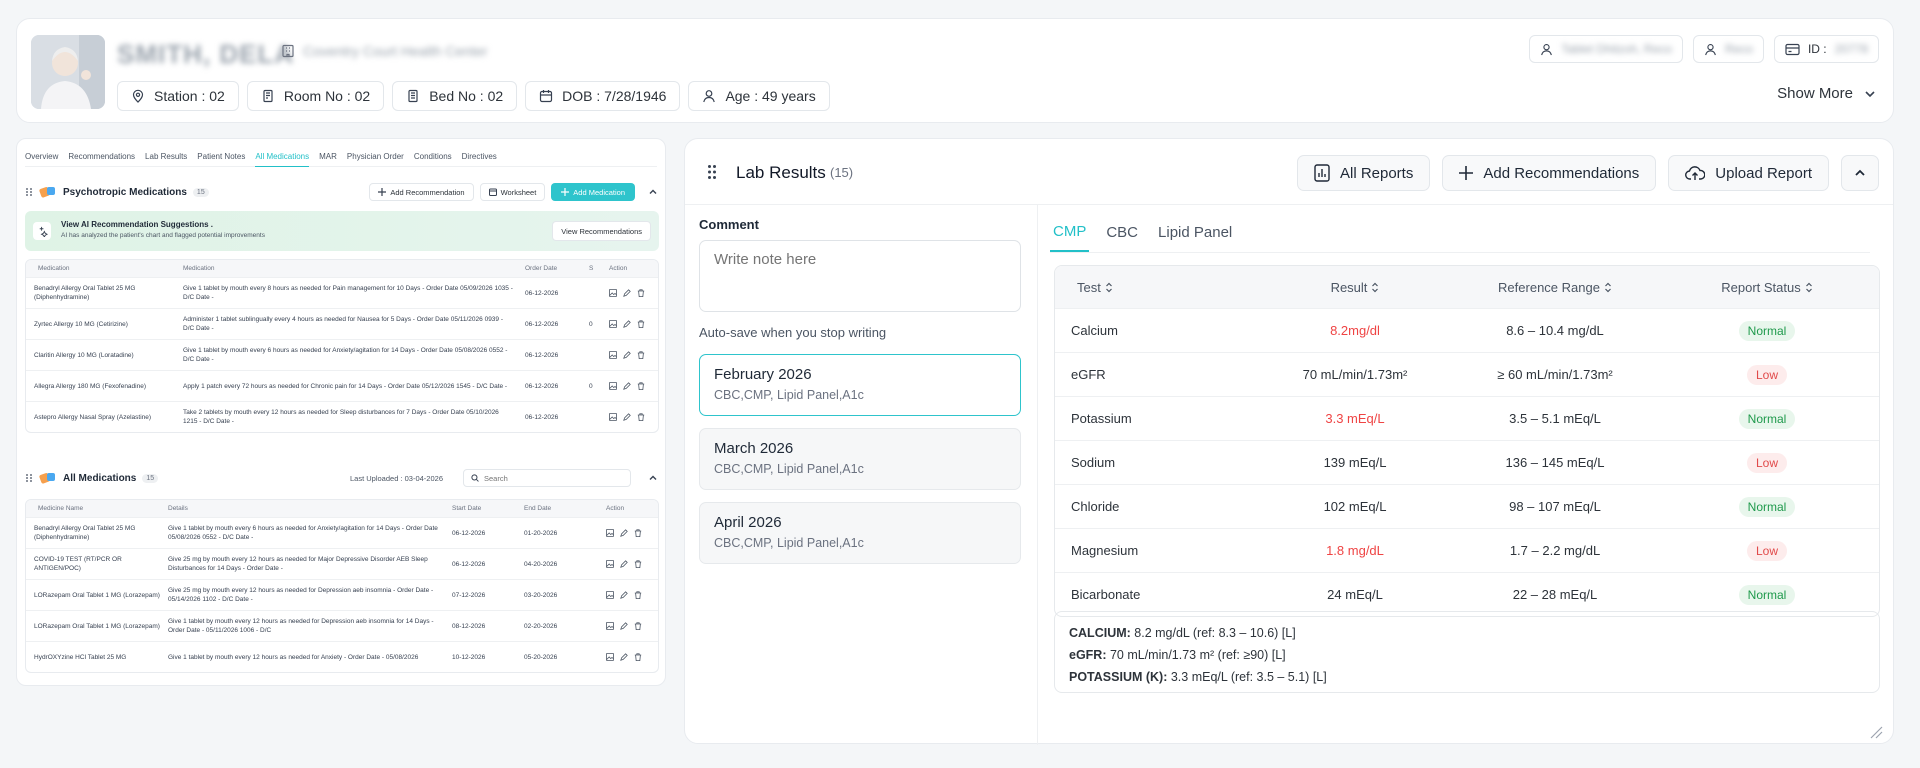  What do you see at coordinates (282, 157) in the screenshot?
I see `tab-all-medications: All Medications` at bounding box center [282, 157].